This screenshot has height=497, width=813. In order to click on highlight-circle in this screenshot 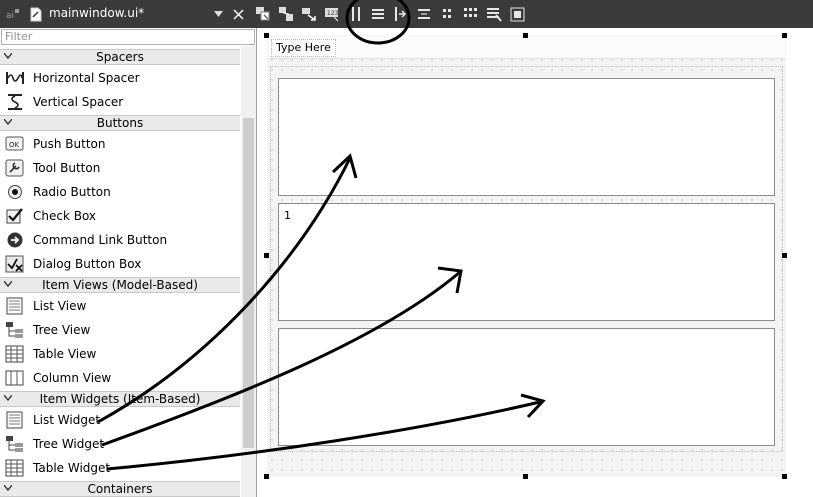, I will do `click(378, 22)`.